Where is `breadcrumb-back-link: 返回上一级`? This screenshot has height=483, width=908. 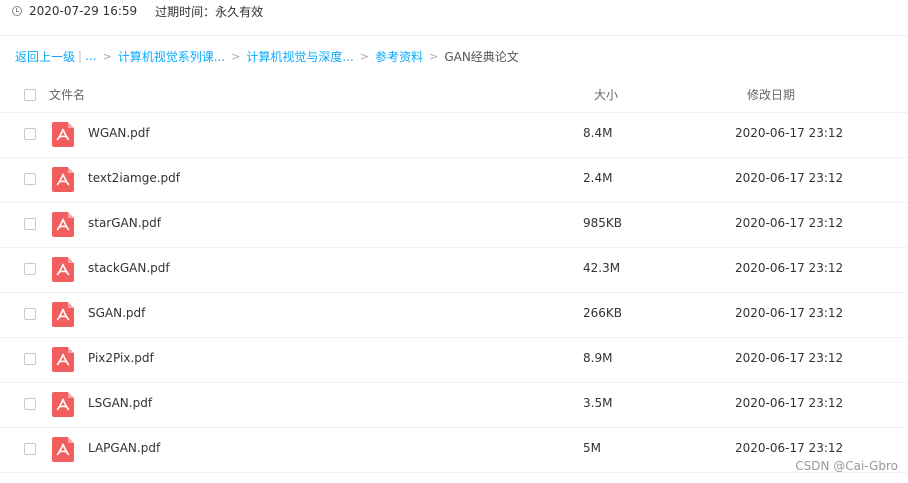
breadcrumb-back-link: 返回上一级 is located at coordinates (45, 56).